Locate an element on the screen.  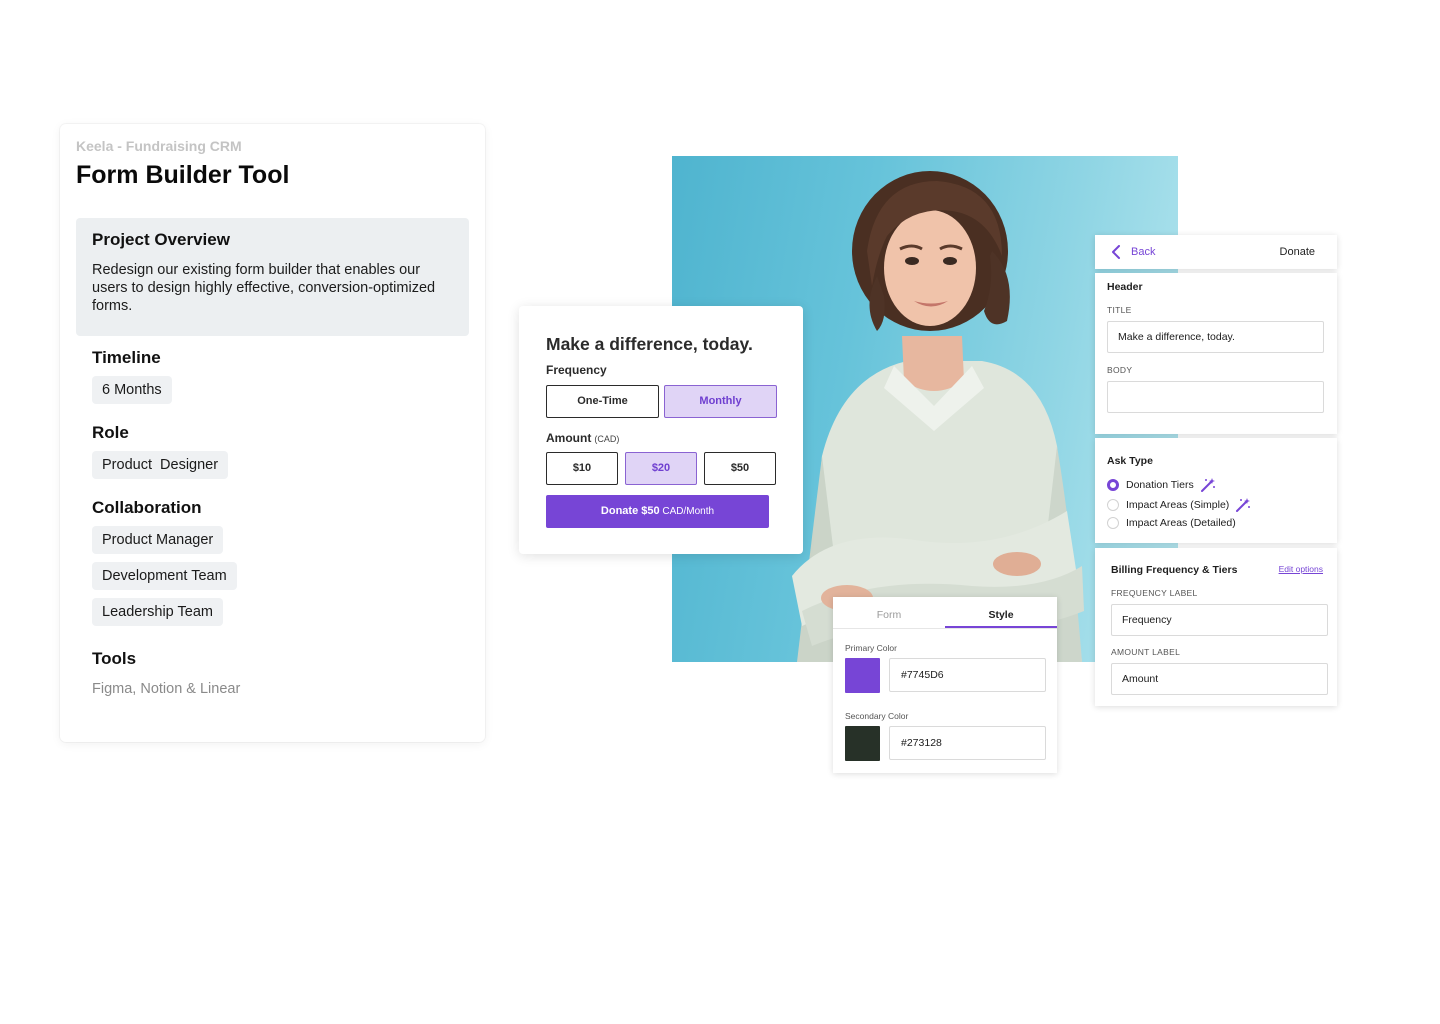
tab-style: Style is located at coordinates (1001, 612).